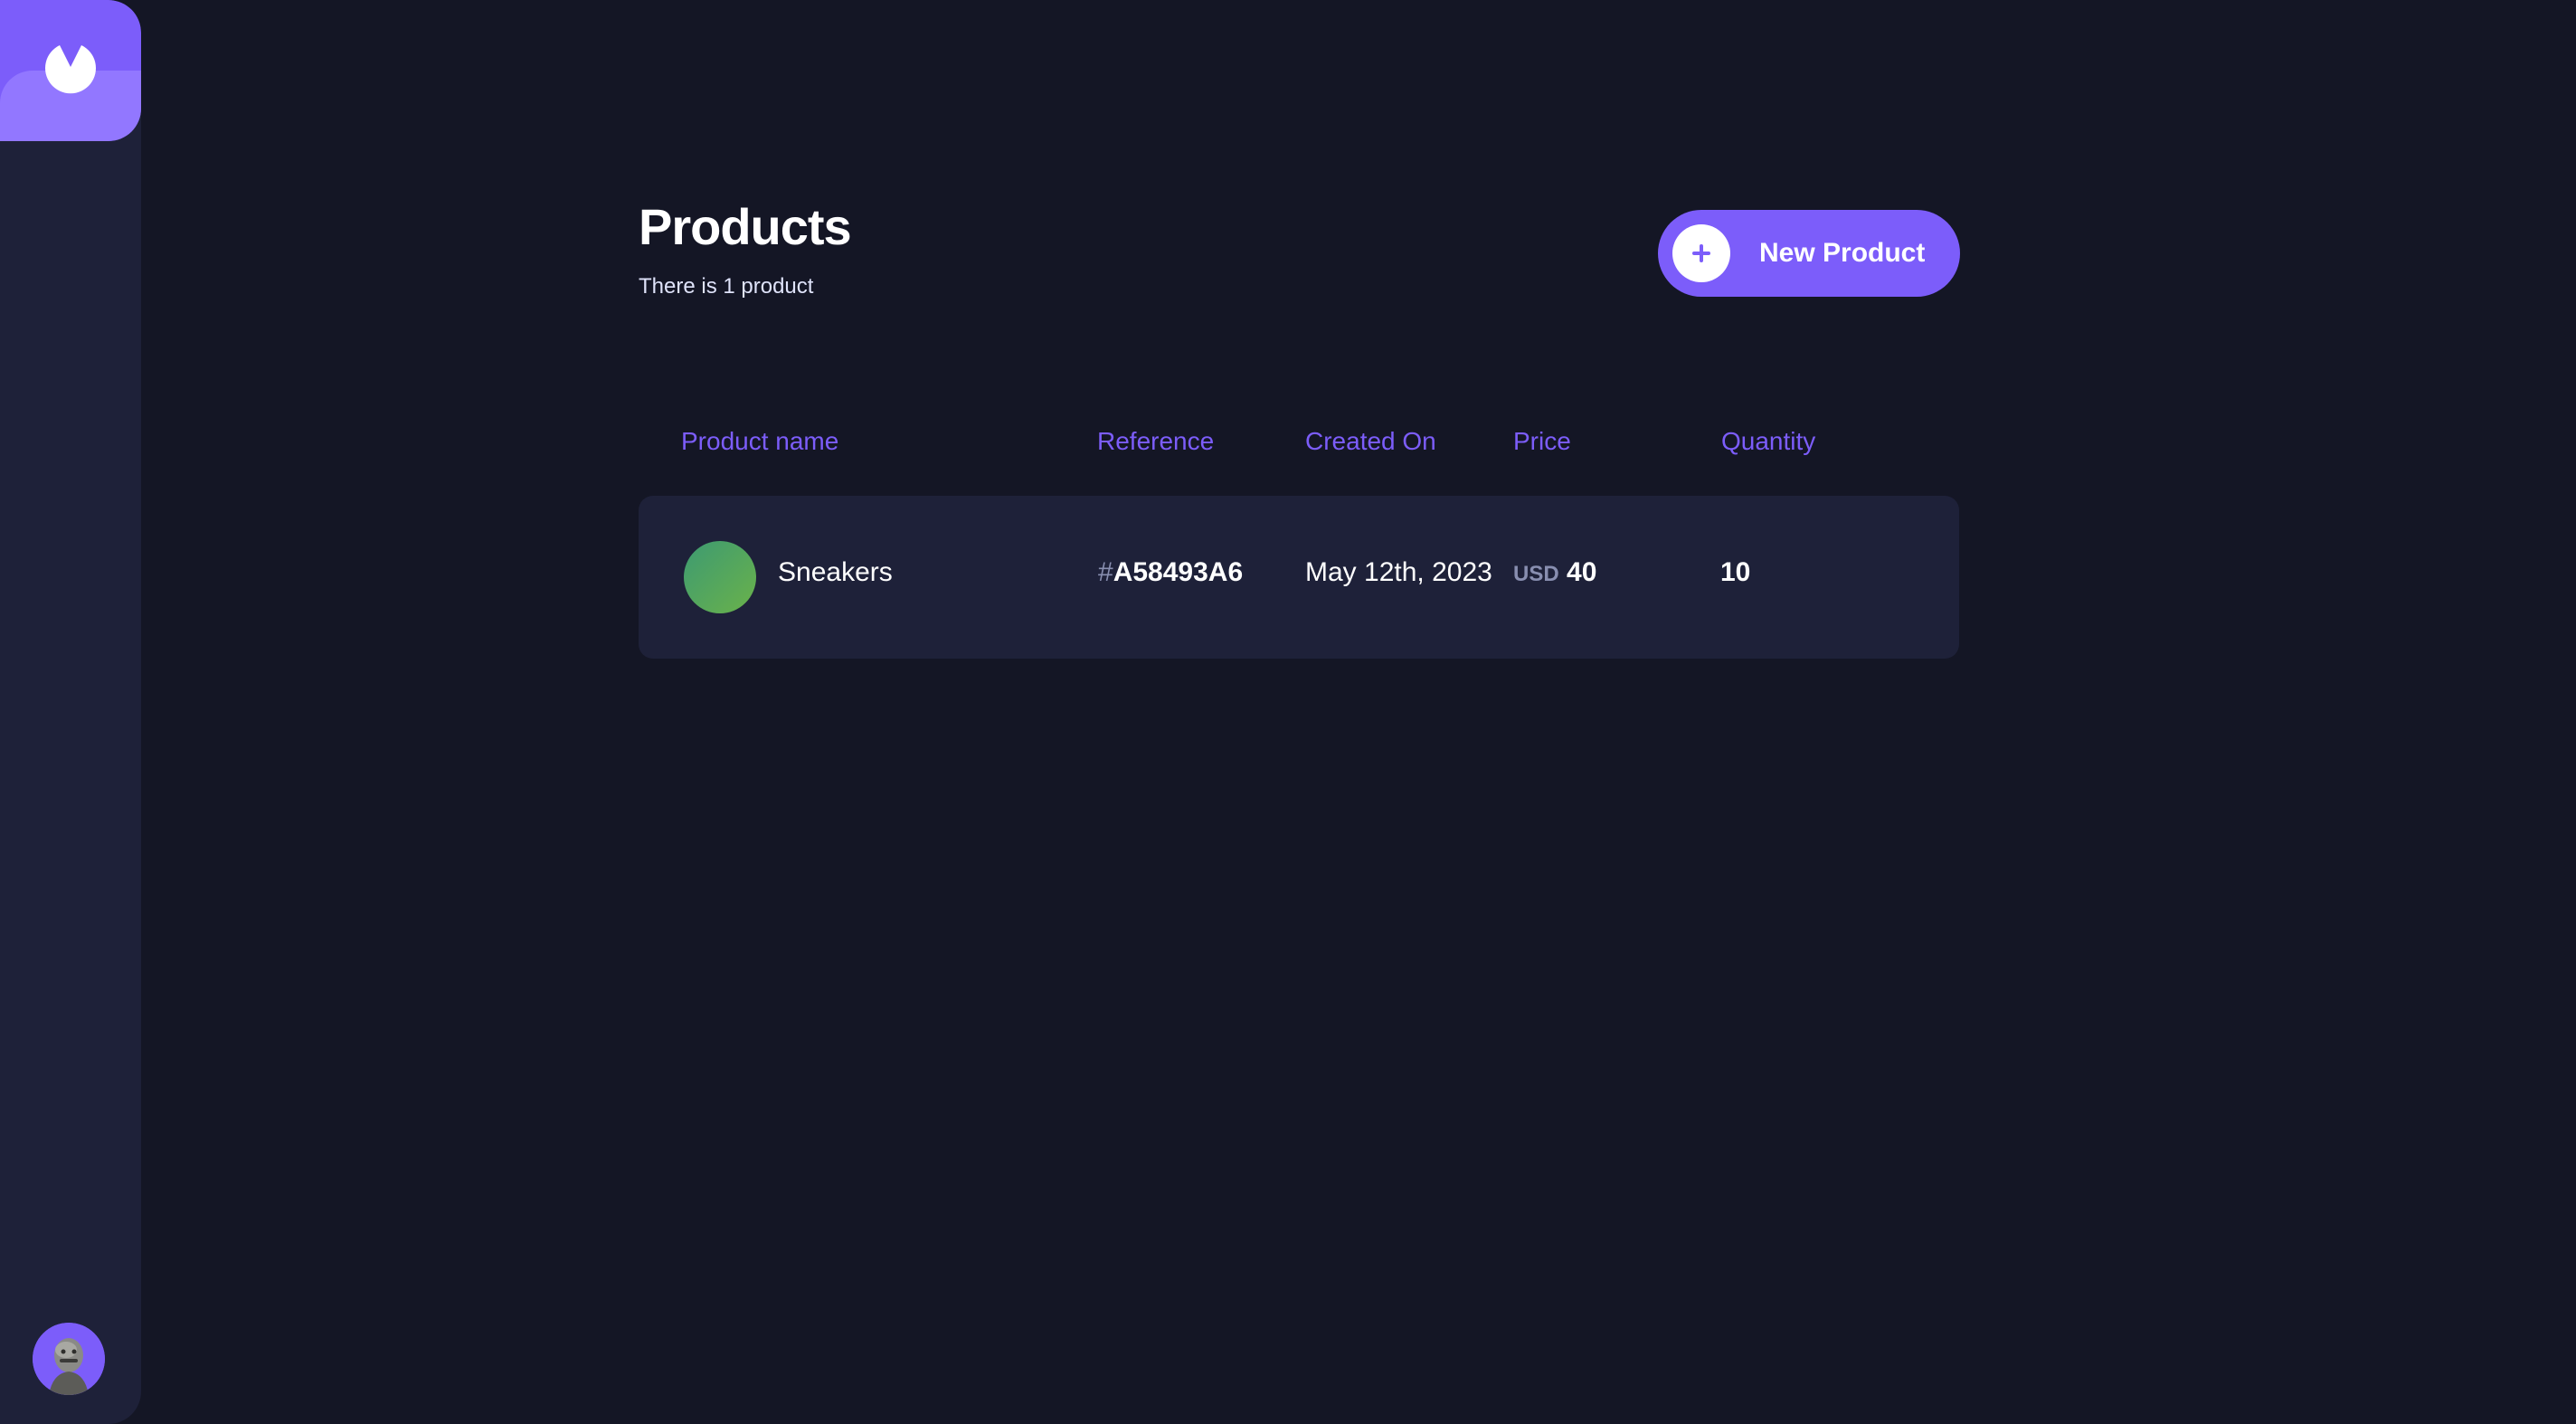  Describe the element at coordinates (1768, 441) in the screenshot. I see `column-header-quantity: Quantity` at that location.